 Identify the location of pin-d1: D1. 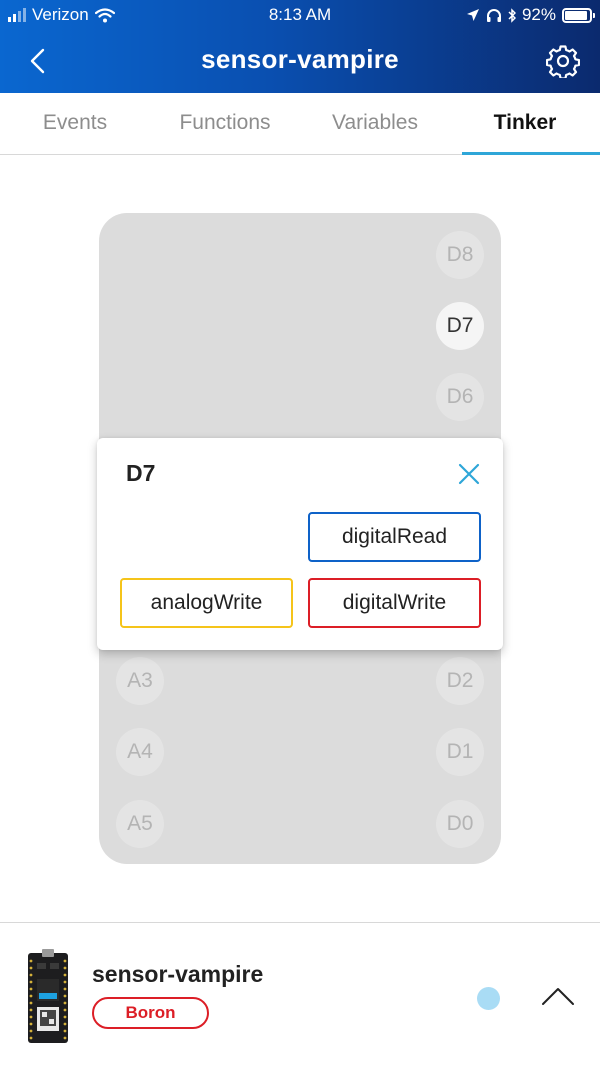
(460, 752).